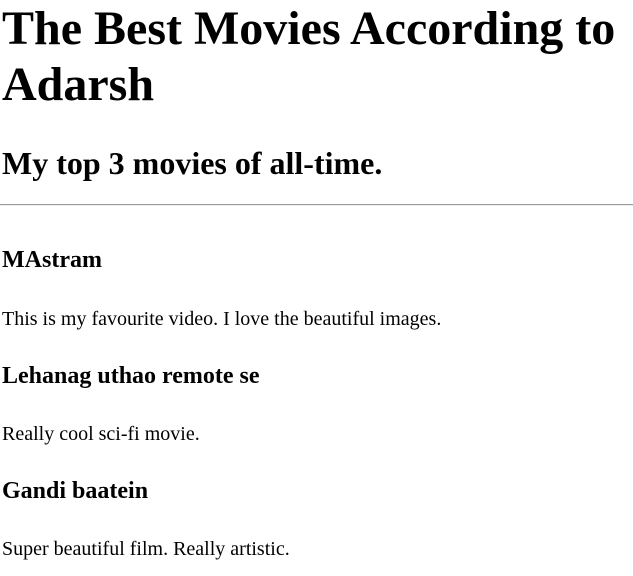  I want to click on movie-title: Gandi baatein, so click(75, 491).